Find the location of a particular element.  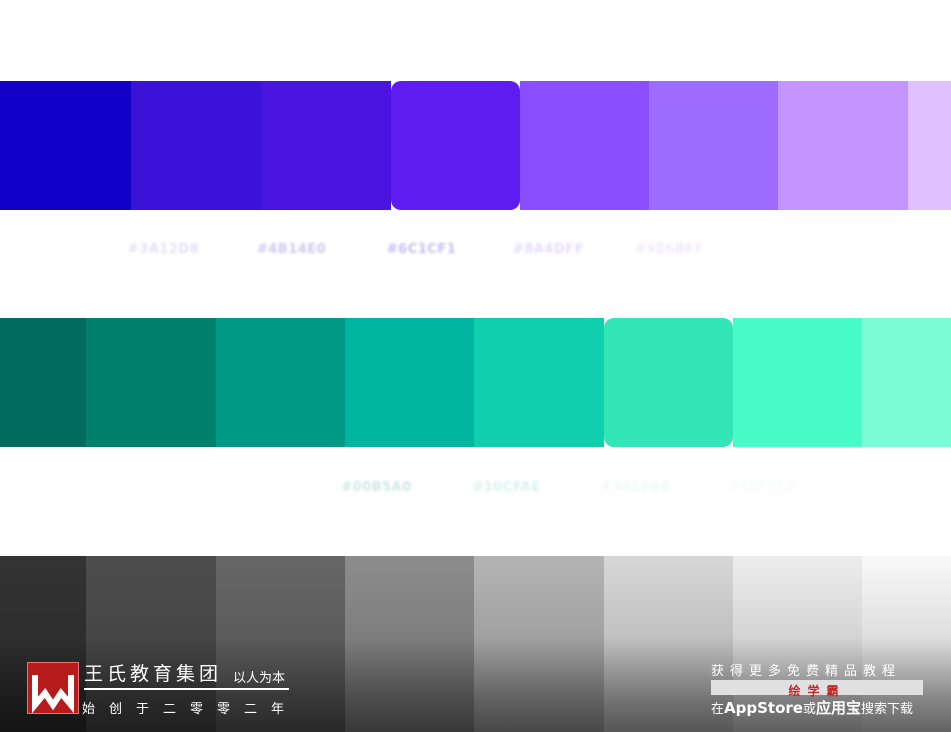

divider is located at coordinates (186, 689).